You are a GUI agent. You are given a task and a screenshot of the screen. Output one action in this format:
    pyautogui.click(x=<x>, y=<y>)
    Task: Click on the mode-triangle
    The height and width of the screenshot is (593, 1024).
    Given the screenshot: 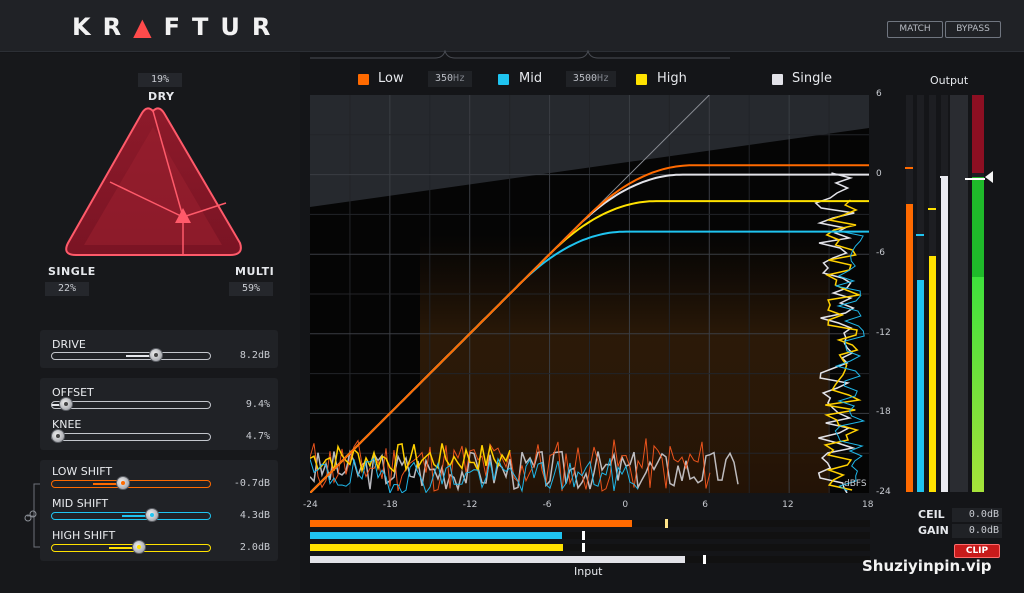 What is the action you would take?
    pyautogui.click(x=153, y=183)
    